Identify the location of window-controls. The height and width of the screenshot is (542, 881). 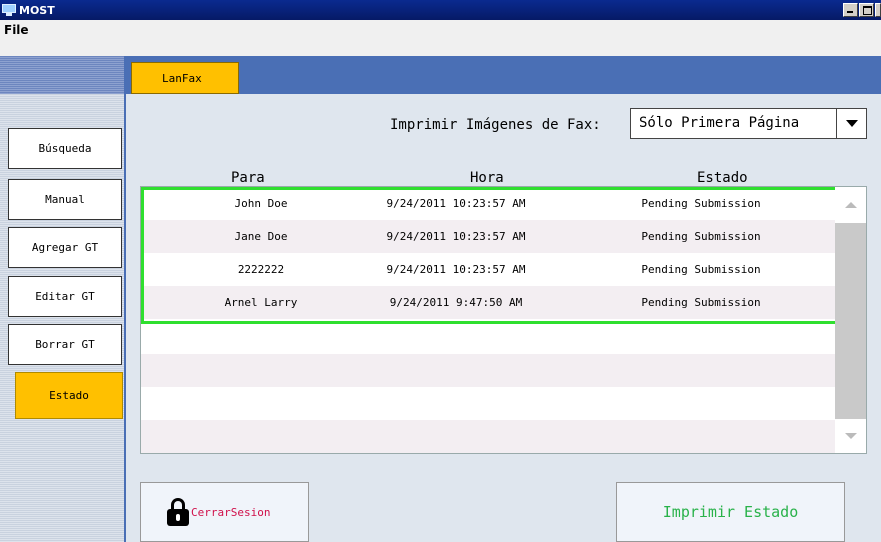
(861, 10).